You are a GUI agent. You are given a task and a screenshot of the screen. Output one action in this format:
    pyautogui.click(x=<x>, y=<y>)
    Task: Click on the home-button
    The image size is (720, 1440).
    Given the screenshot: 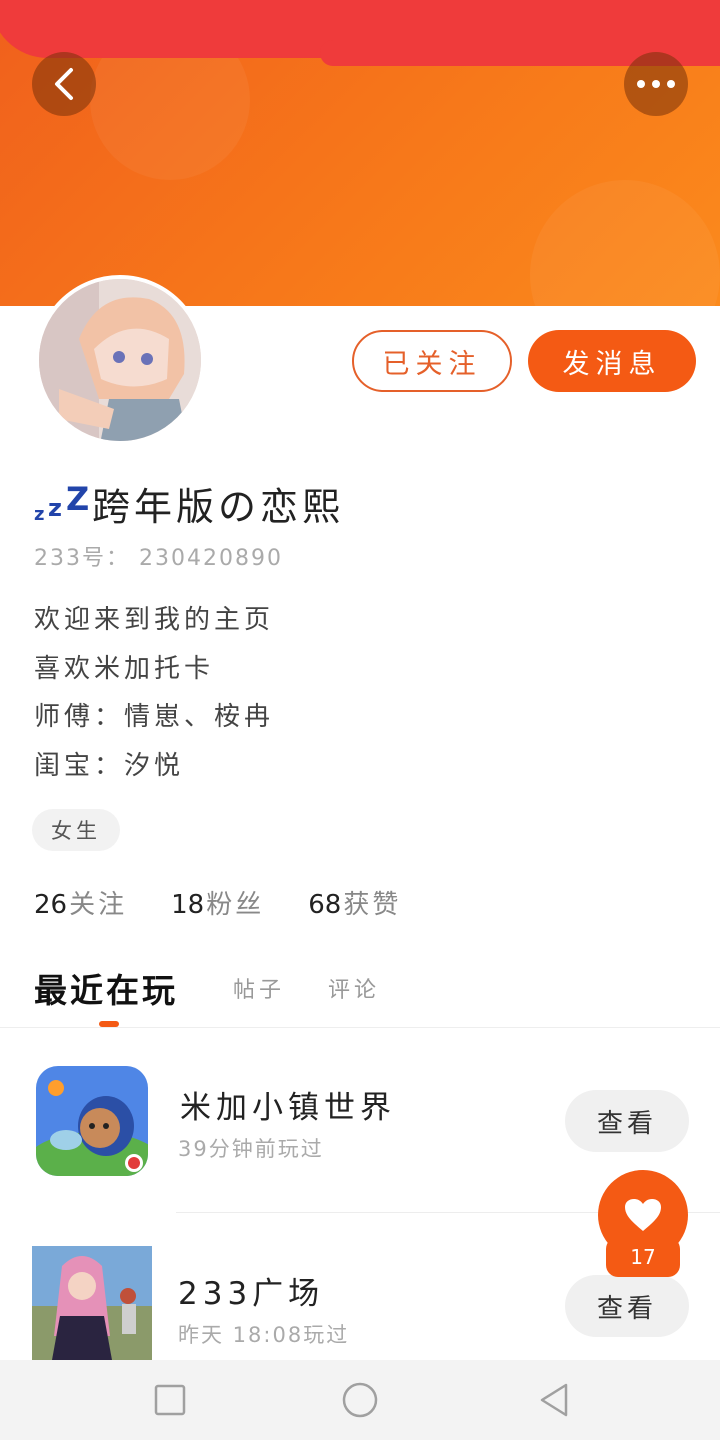 What is the action you would take?
    pyautogui.click(x=360, y=1400)
    